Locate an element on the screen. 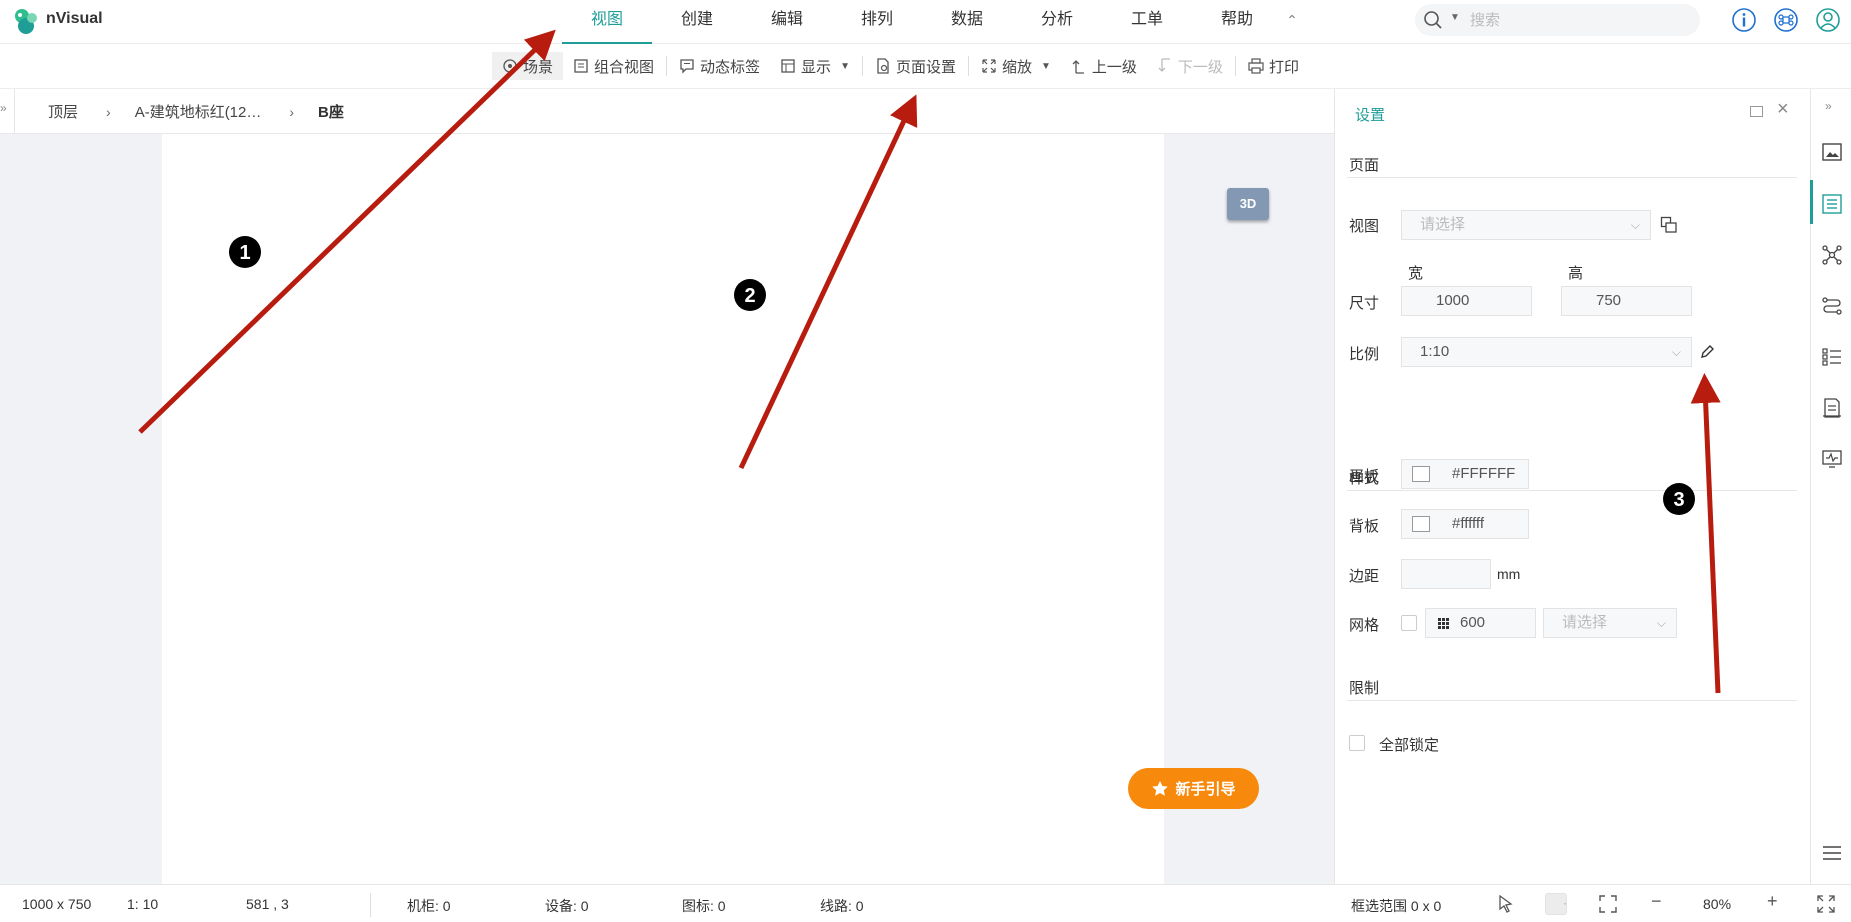 The width and height of the screenshot is (1851, 922). caret-down-icon: ▼ is located at coordinates (845, 66).